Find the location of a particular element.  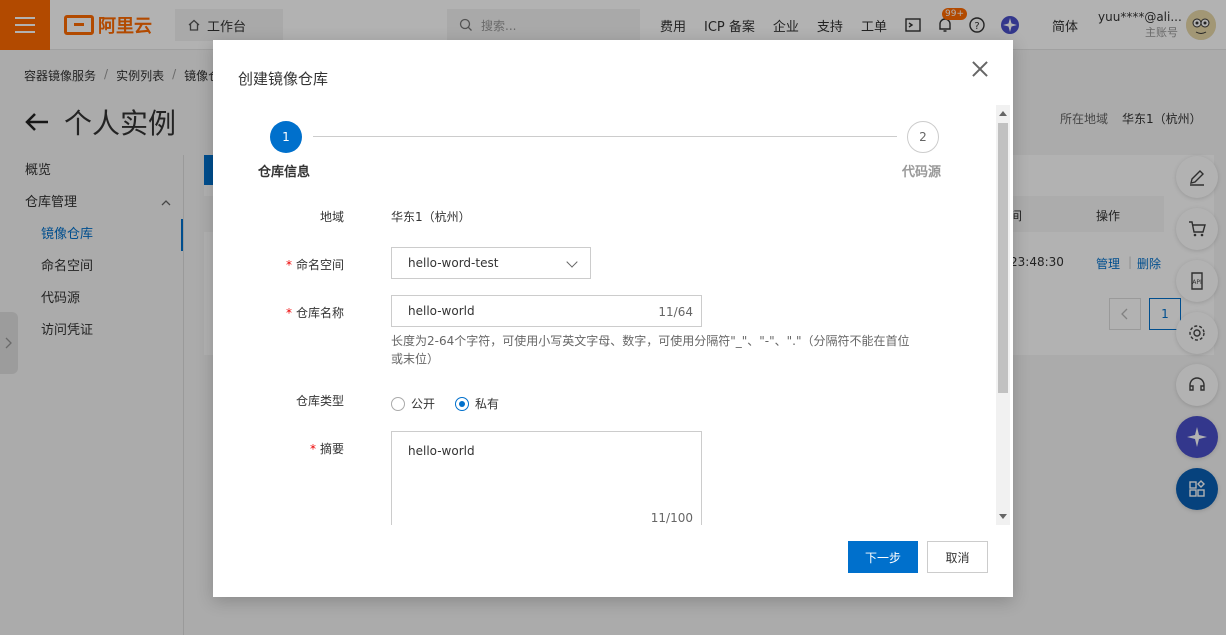

dialog-title: 创建镜像仓库 is located at coordinates (283, 79).